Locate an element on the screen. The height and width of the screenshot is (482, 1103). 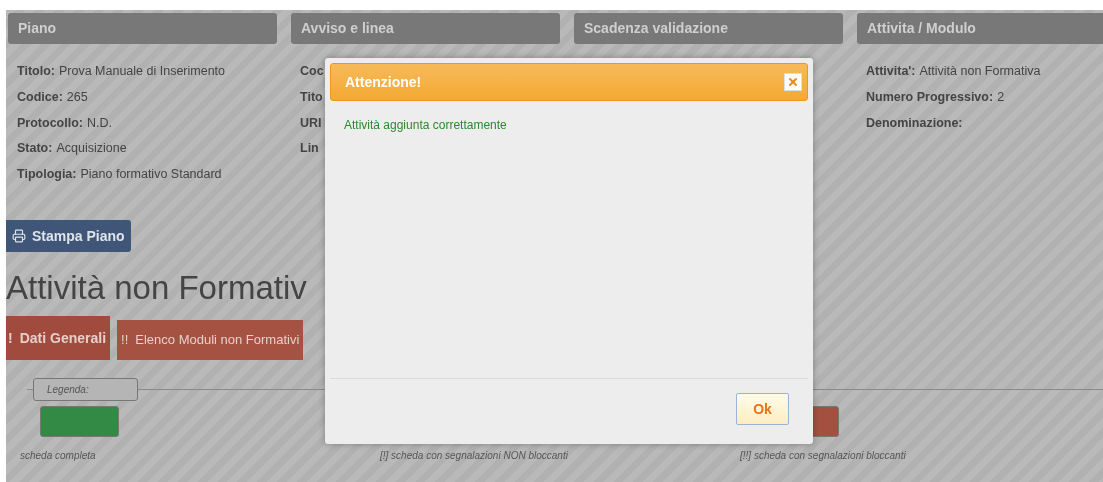
legend-caption: [!] scheda con segnalazioni NON bloccanti is located at coordinates (474, 456).